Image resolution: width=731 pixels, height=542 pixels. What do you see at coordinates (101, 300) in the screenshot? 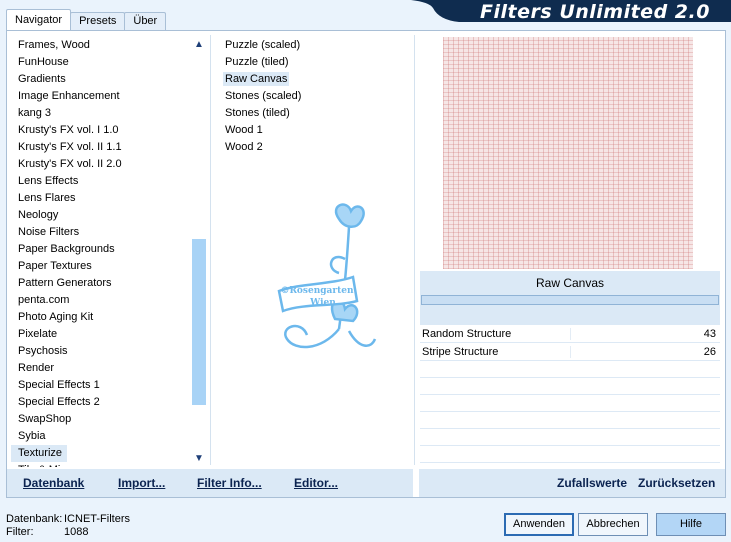
I see `category-item: penta.com` at bounding box center [101, 300].